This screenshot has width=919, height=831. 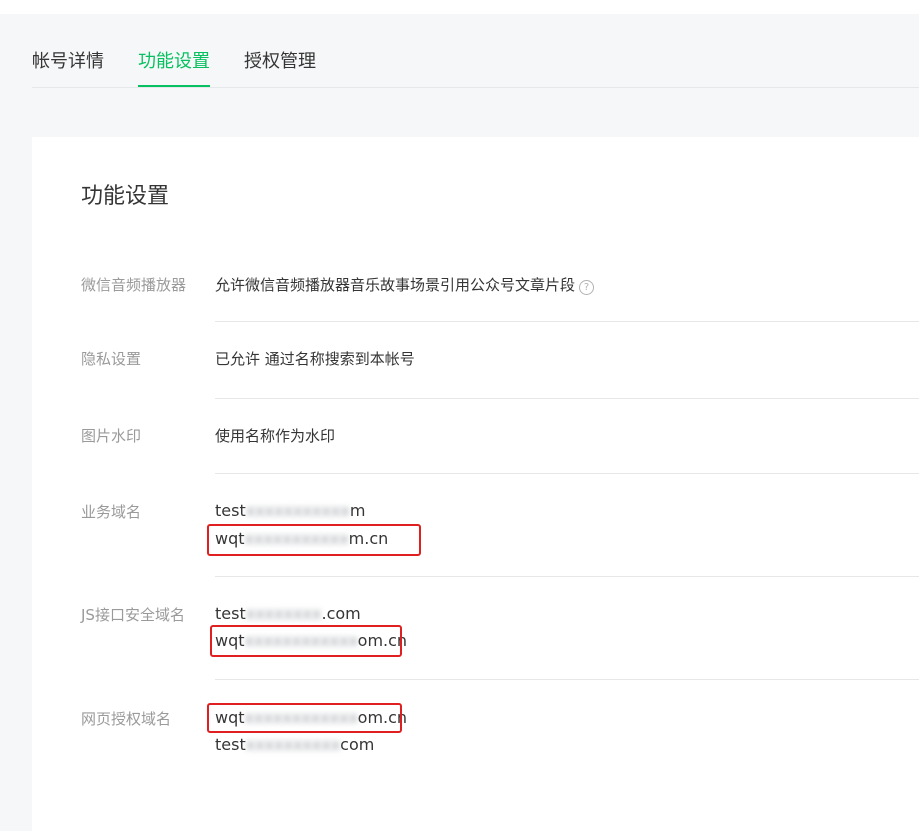 I want to click on audio-player-value: 允许微信音频播放器音乐故事场景引用公众号文章片段?, so click(x=405, y=285).